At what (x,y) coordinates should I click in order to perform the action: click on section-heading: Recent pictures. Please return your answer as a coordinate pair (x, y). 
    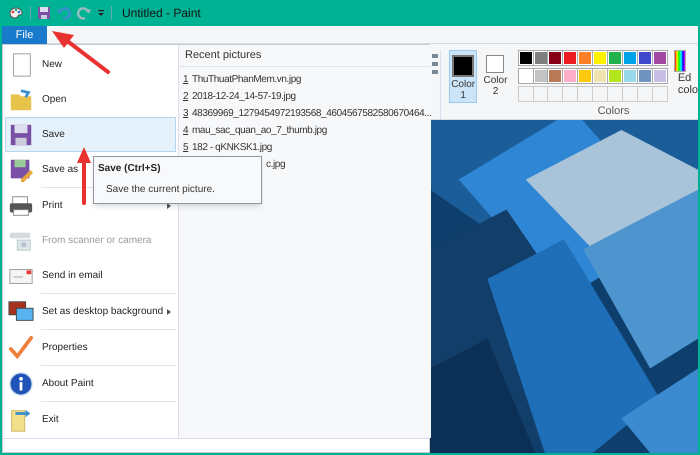
    Looking at the image, I should click on (305, 55).